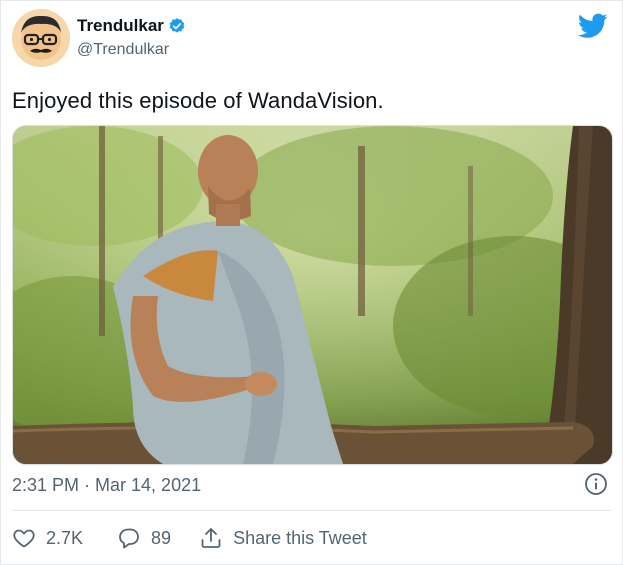  What do you see at coordinates (161, 537) in the screenshot?
I see `reply-count: 89` at bounding box center [161, 537].